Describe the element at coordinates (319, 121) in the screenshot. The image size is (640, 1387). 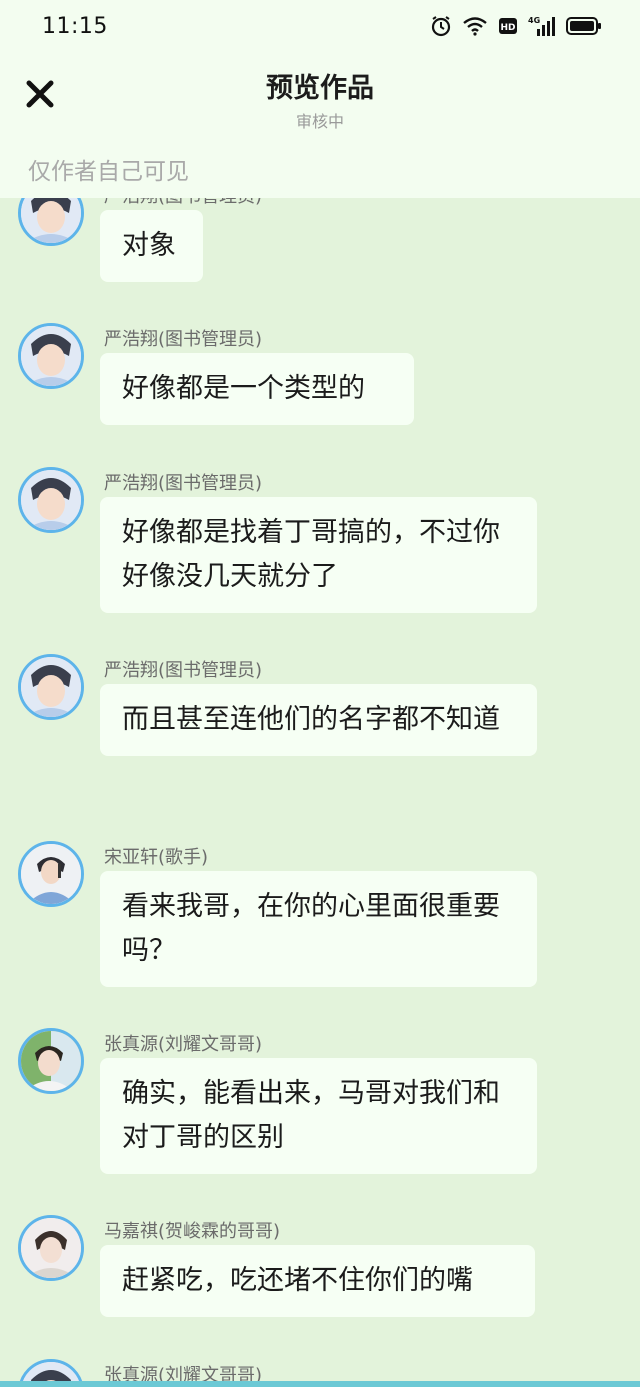
I see `review-status: 审核中` at that location.